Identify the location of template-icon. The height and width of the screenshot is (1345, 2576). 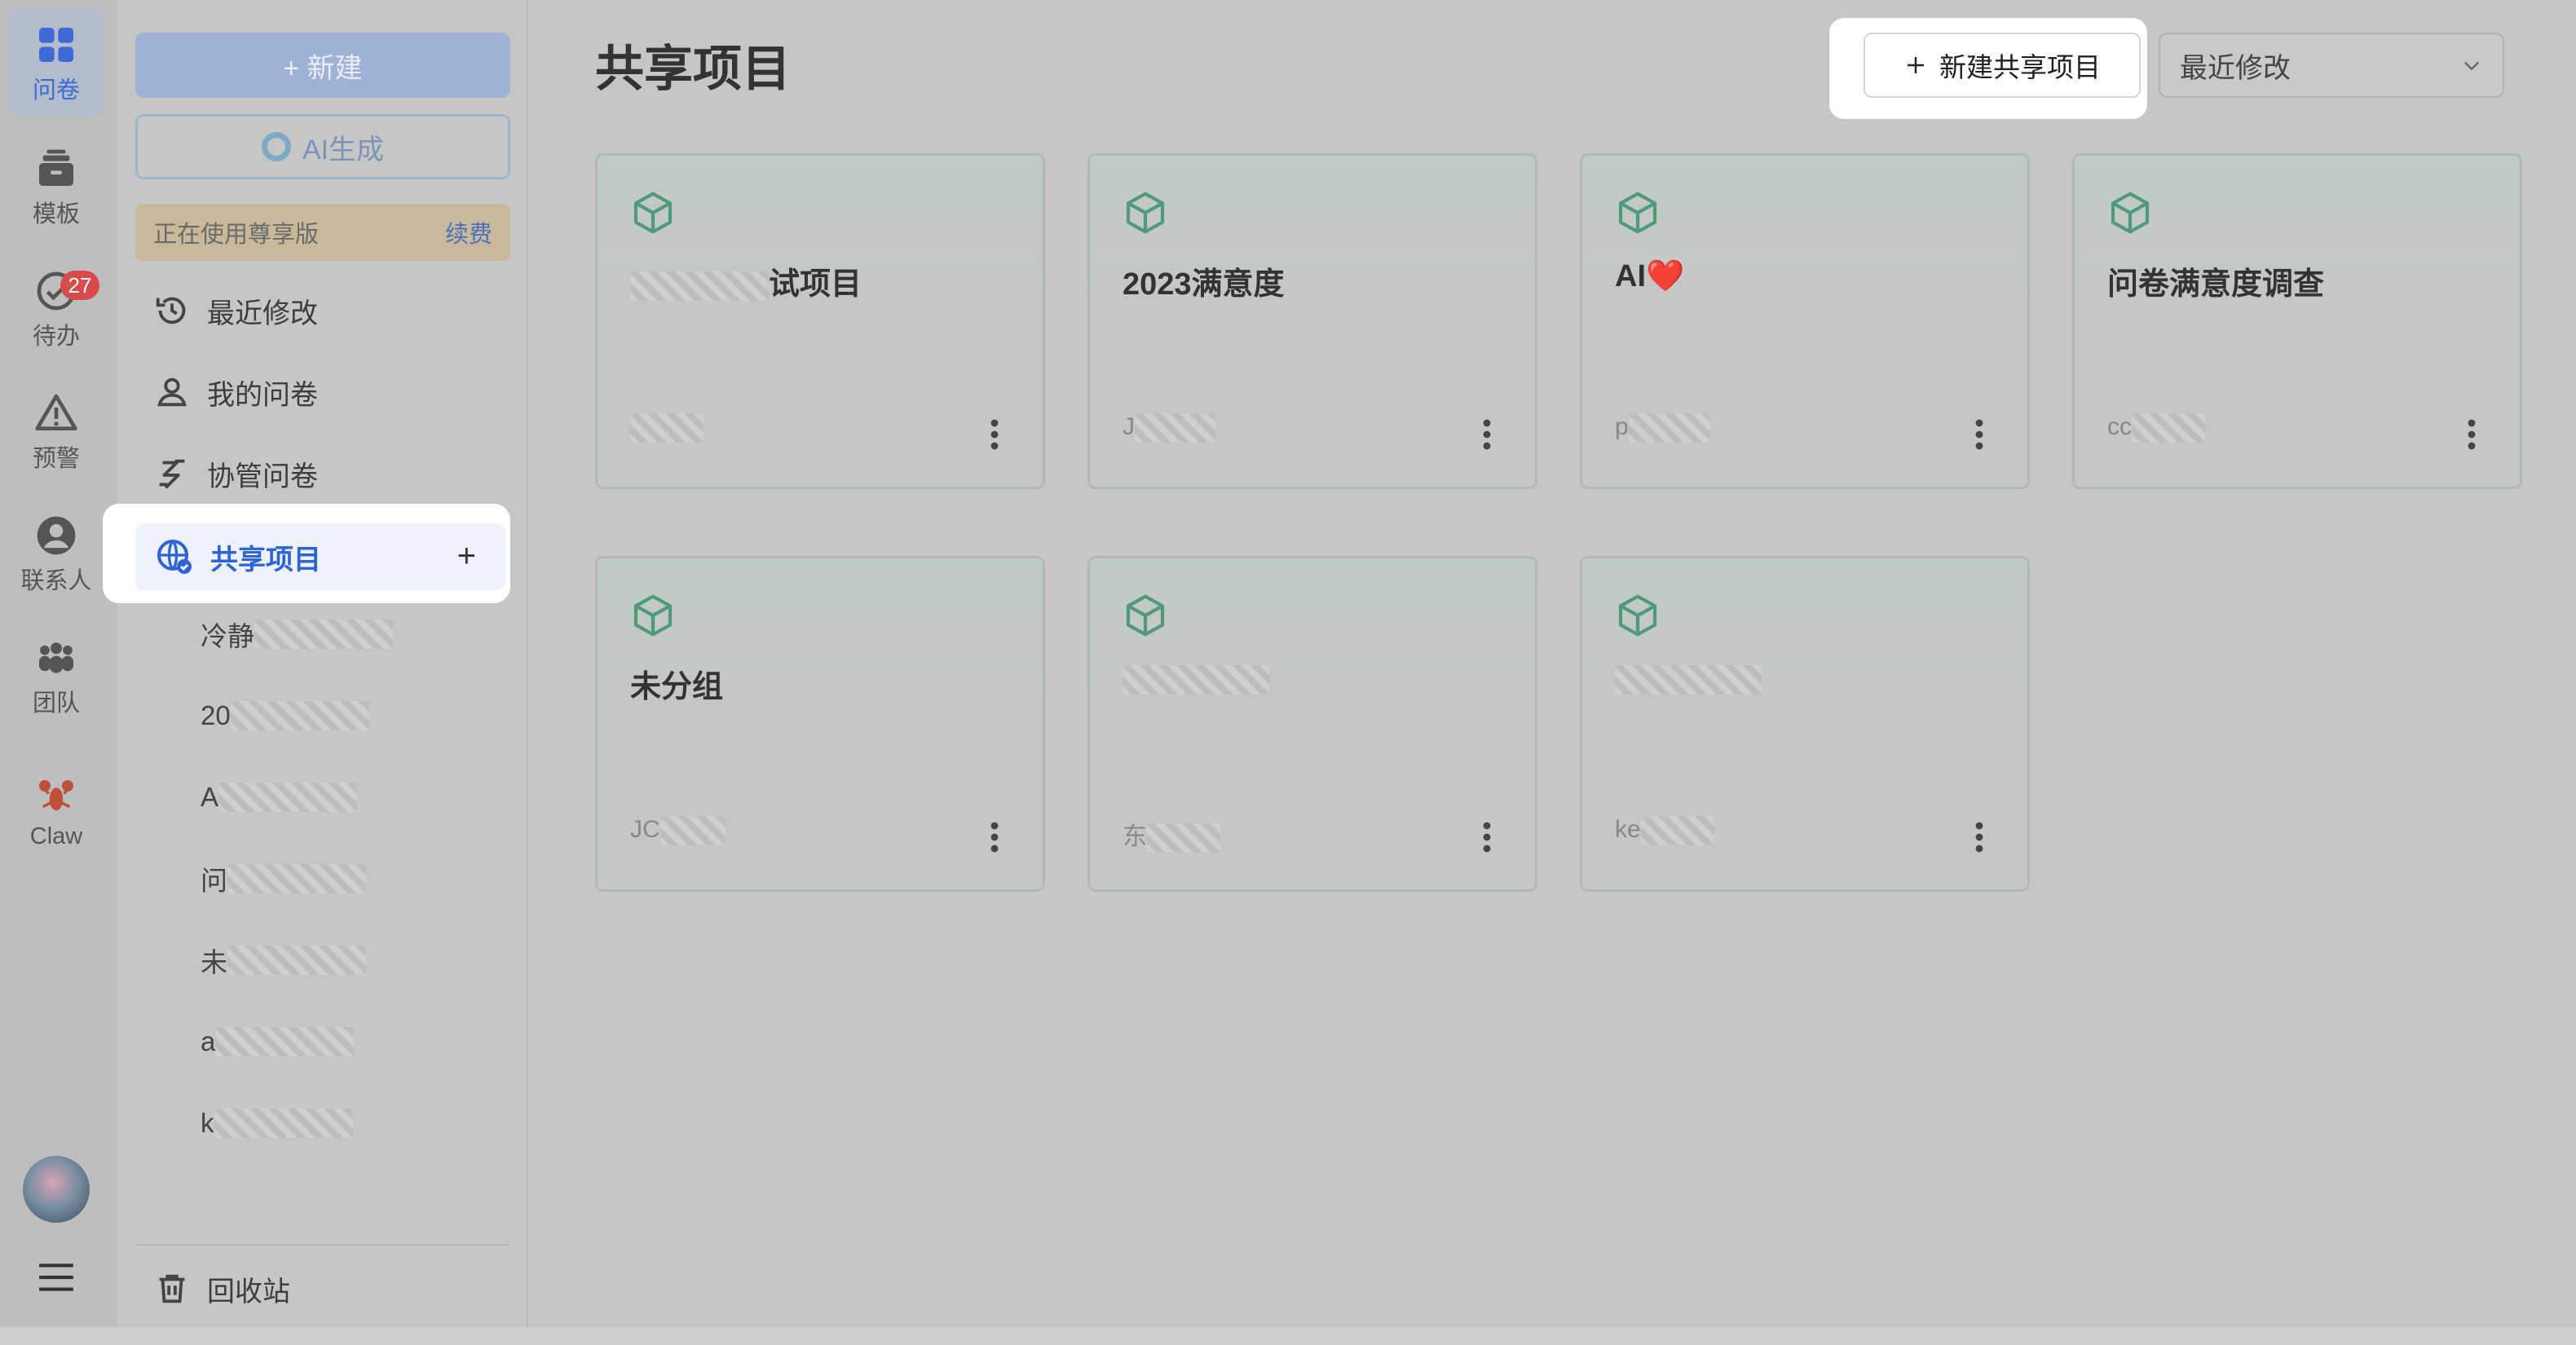
(56, 167).